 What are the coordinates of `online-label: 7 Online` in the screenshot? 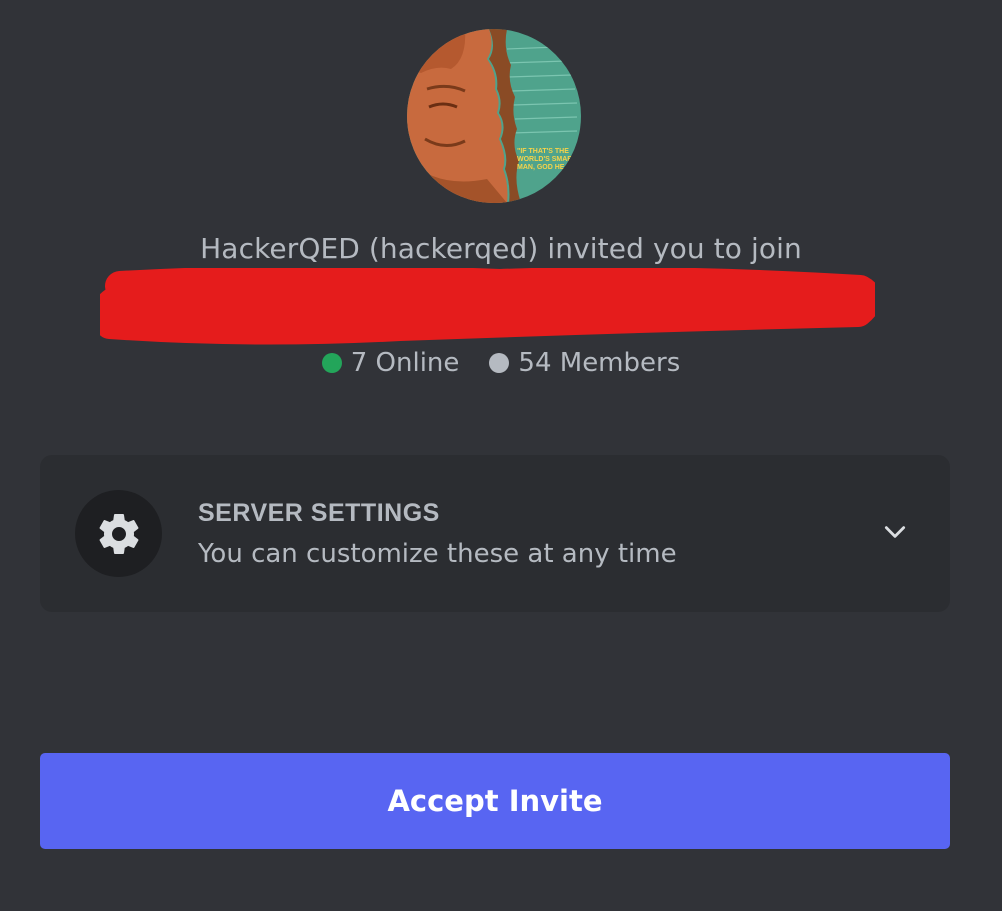 It's located at (405, 363).